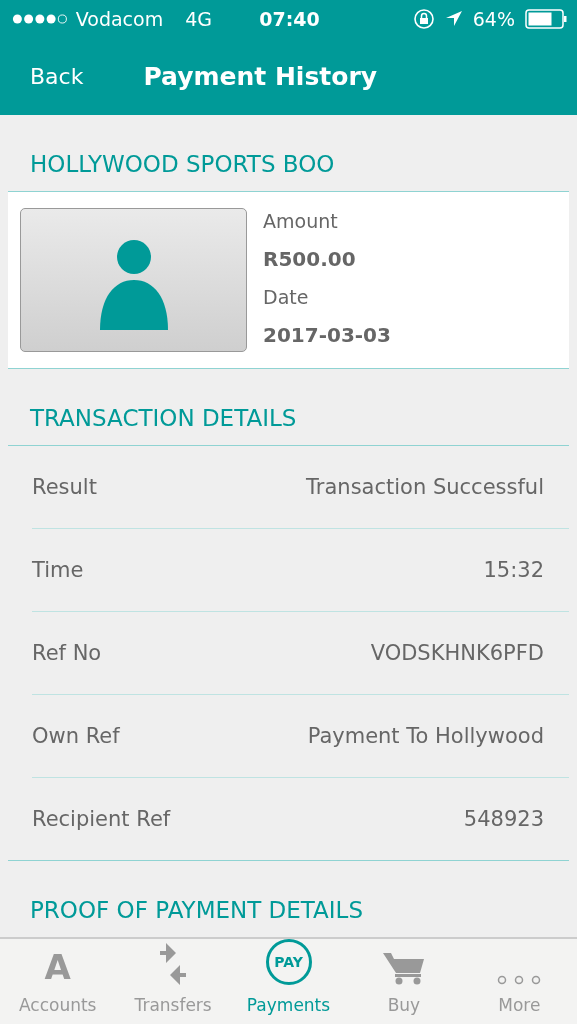 The image size is (577, 1024). Describe the element at coordinates (301, 221) in the screenshot. I see `amount-label: Amount` at that location.